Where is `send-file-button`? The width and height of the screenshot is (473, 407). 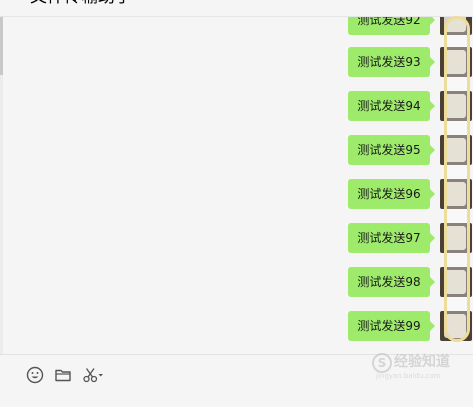 send-file-button is located at coordinates (63, 376).